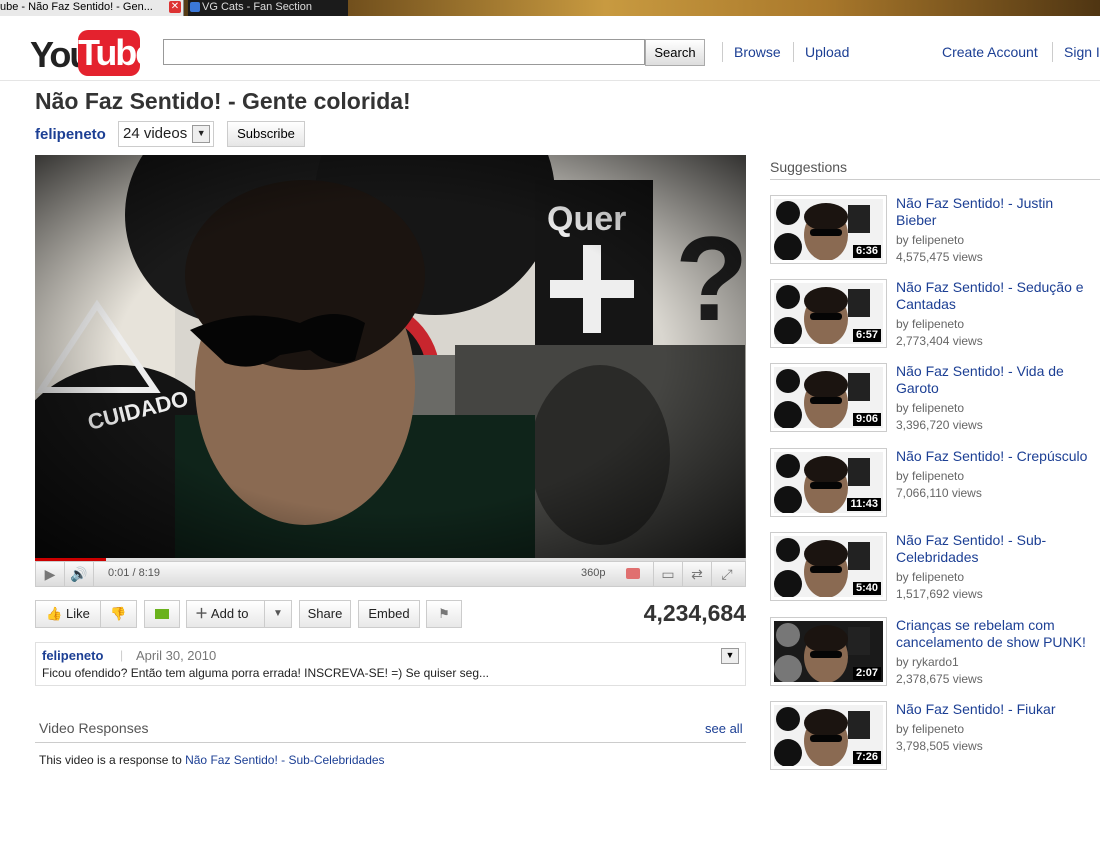 The width and height of the screenshot is (1100, 850). I want to click on rating-bar-button, so click(162, 614).